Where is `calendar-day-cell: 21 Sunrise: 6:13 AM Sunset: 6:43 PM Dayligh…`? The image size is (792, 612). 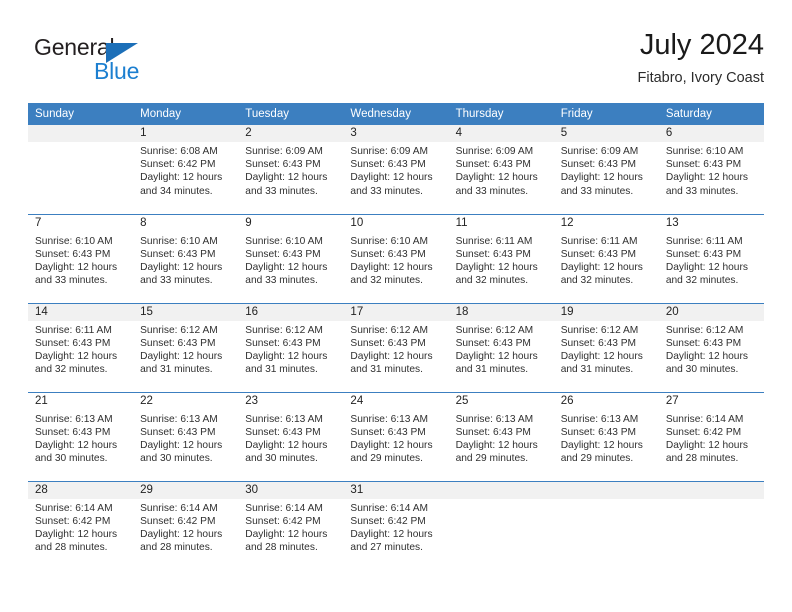 calendar-day-cell: 21 Sunrise: 6:13 AM Sunset: 6:43 PM Dayligh… is located at coordinates (81, 436).